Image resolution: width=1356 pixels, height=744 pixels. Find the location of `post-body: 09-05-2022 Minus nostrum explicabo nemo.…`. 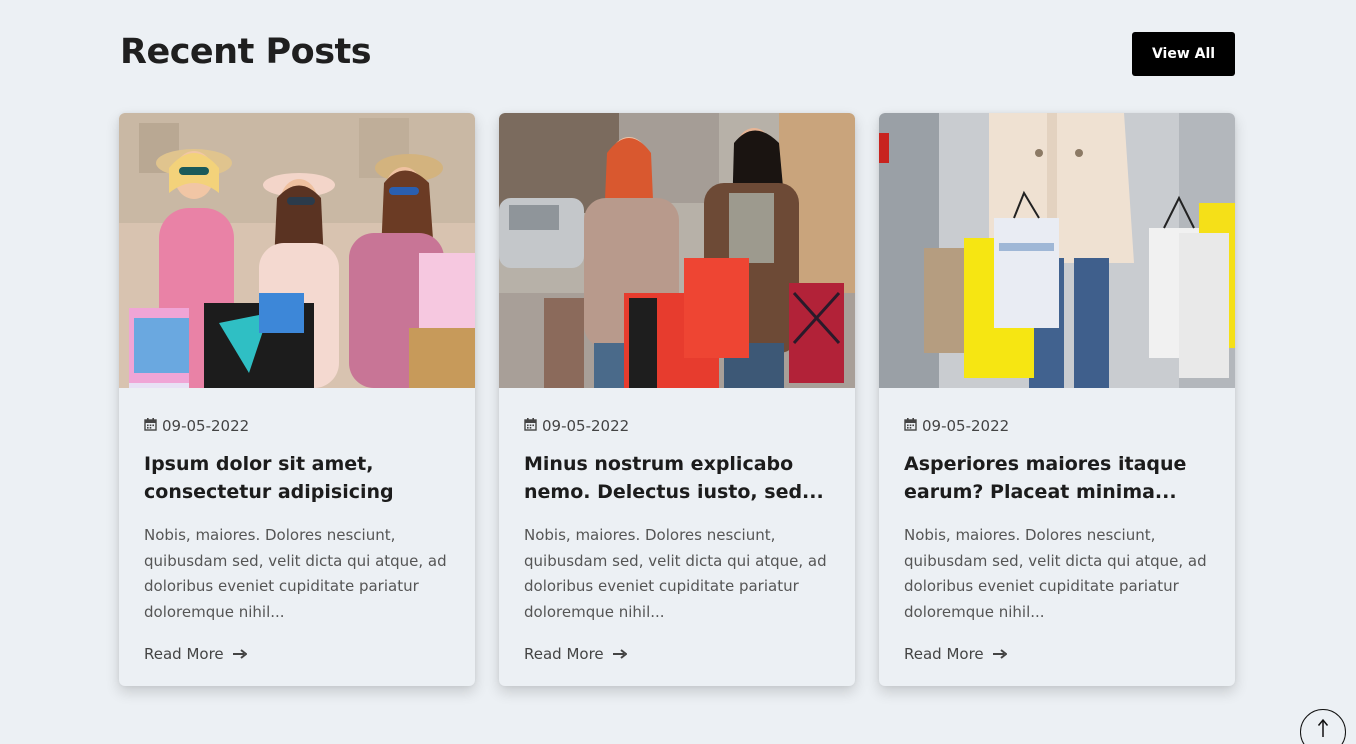

post-body: 09-05-2022 Minus nostrum explicabo nemo.… is located at coordinates (677, 525).